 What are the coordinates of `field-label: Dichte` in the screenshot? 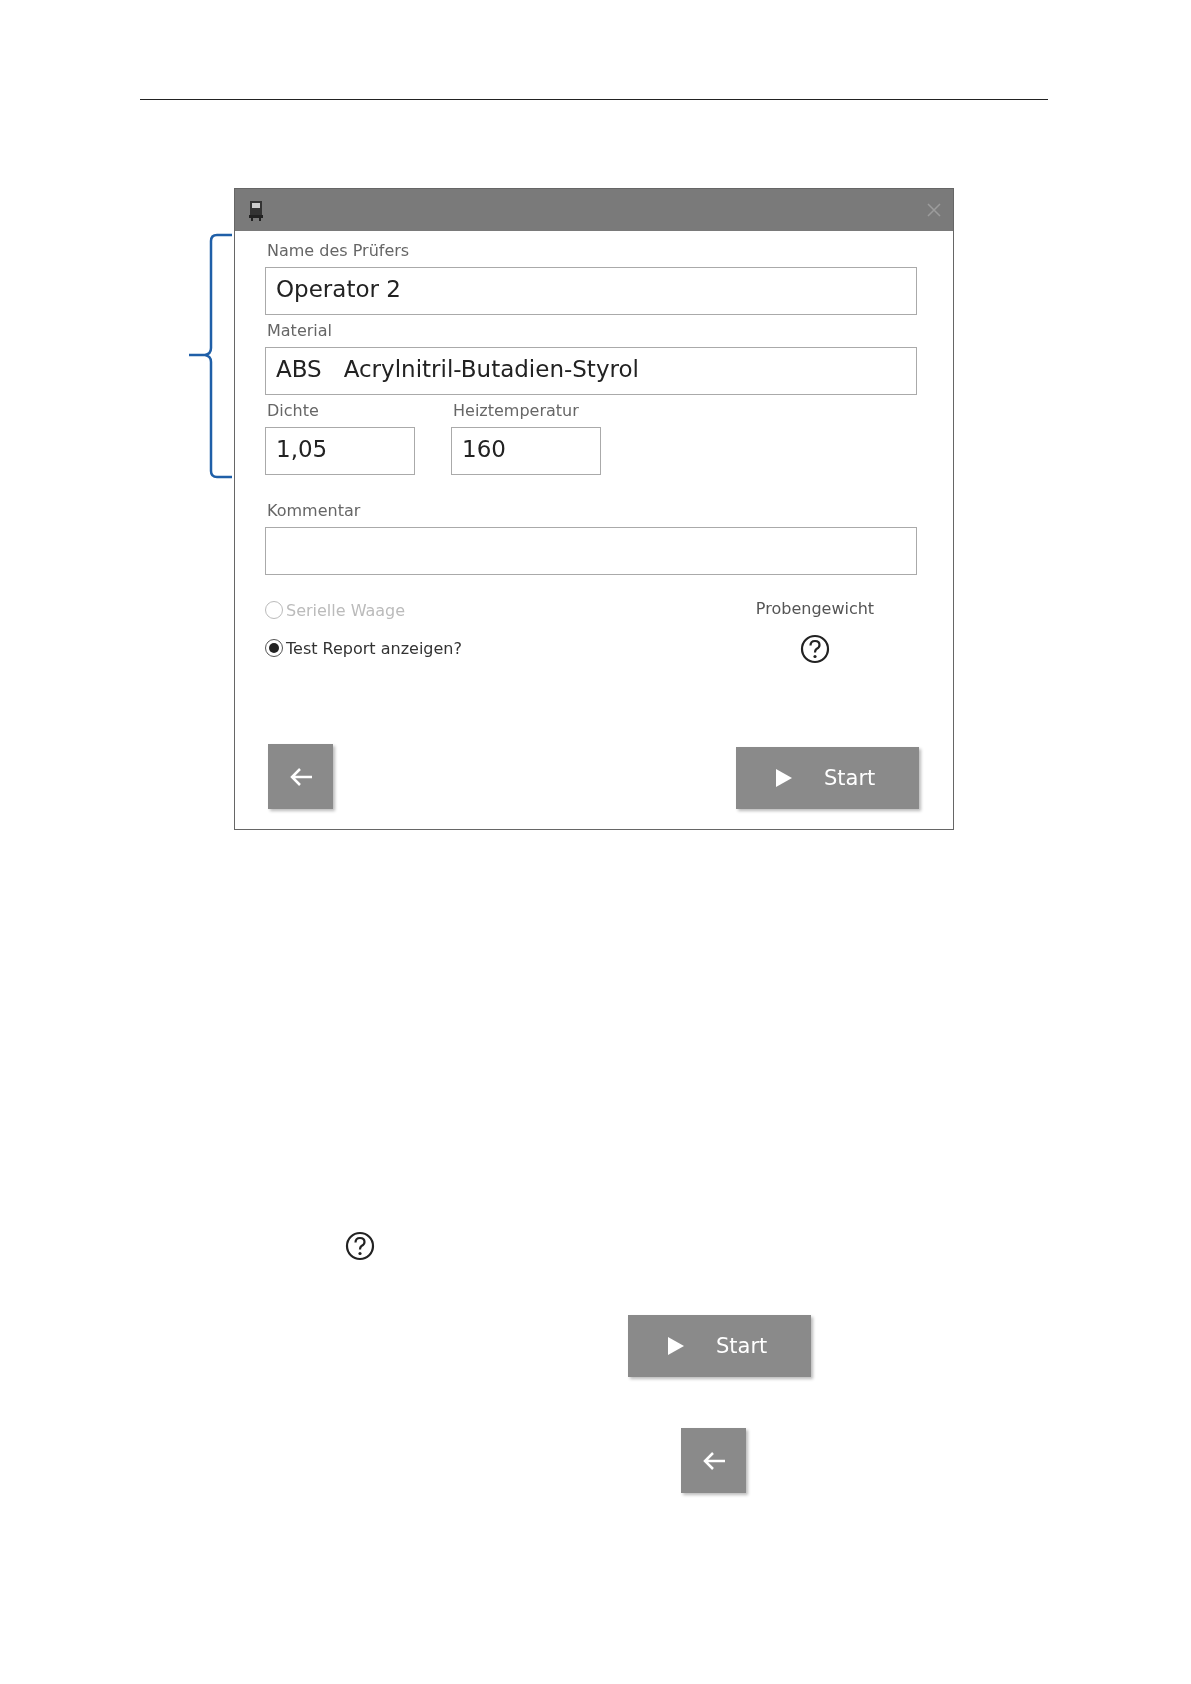 It's located at (293, 411).